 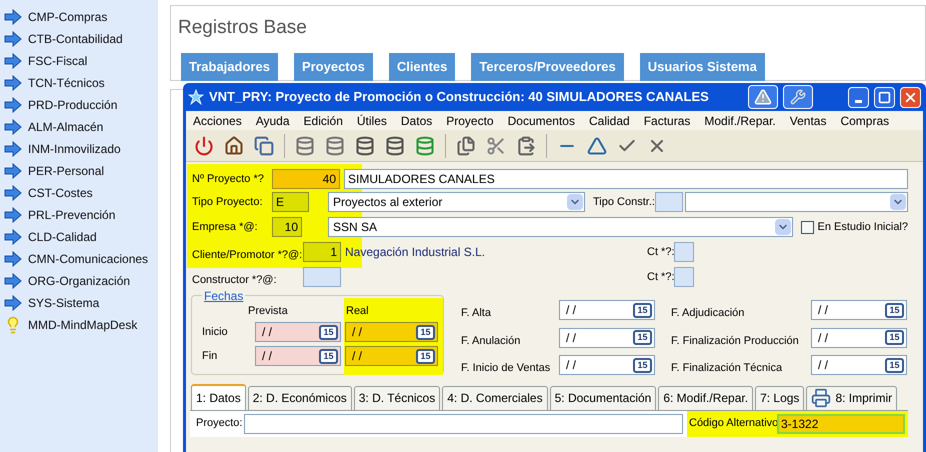 What do you see at coordinates (220, 424) in the screenshot?
I see `field-label: Proyecto:` at bounding box center [220, 424].